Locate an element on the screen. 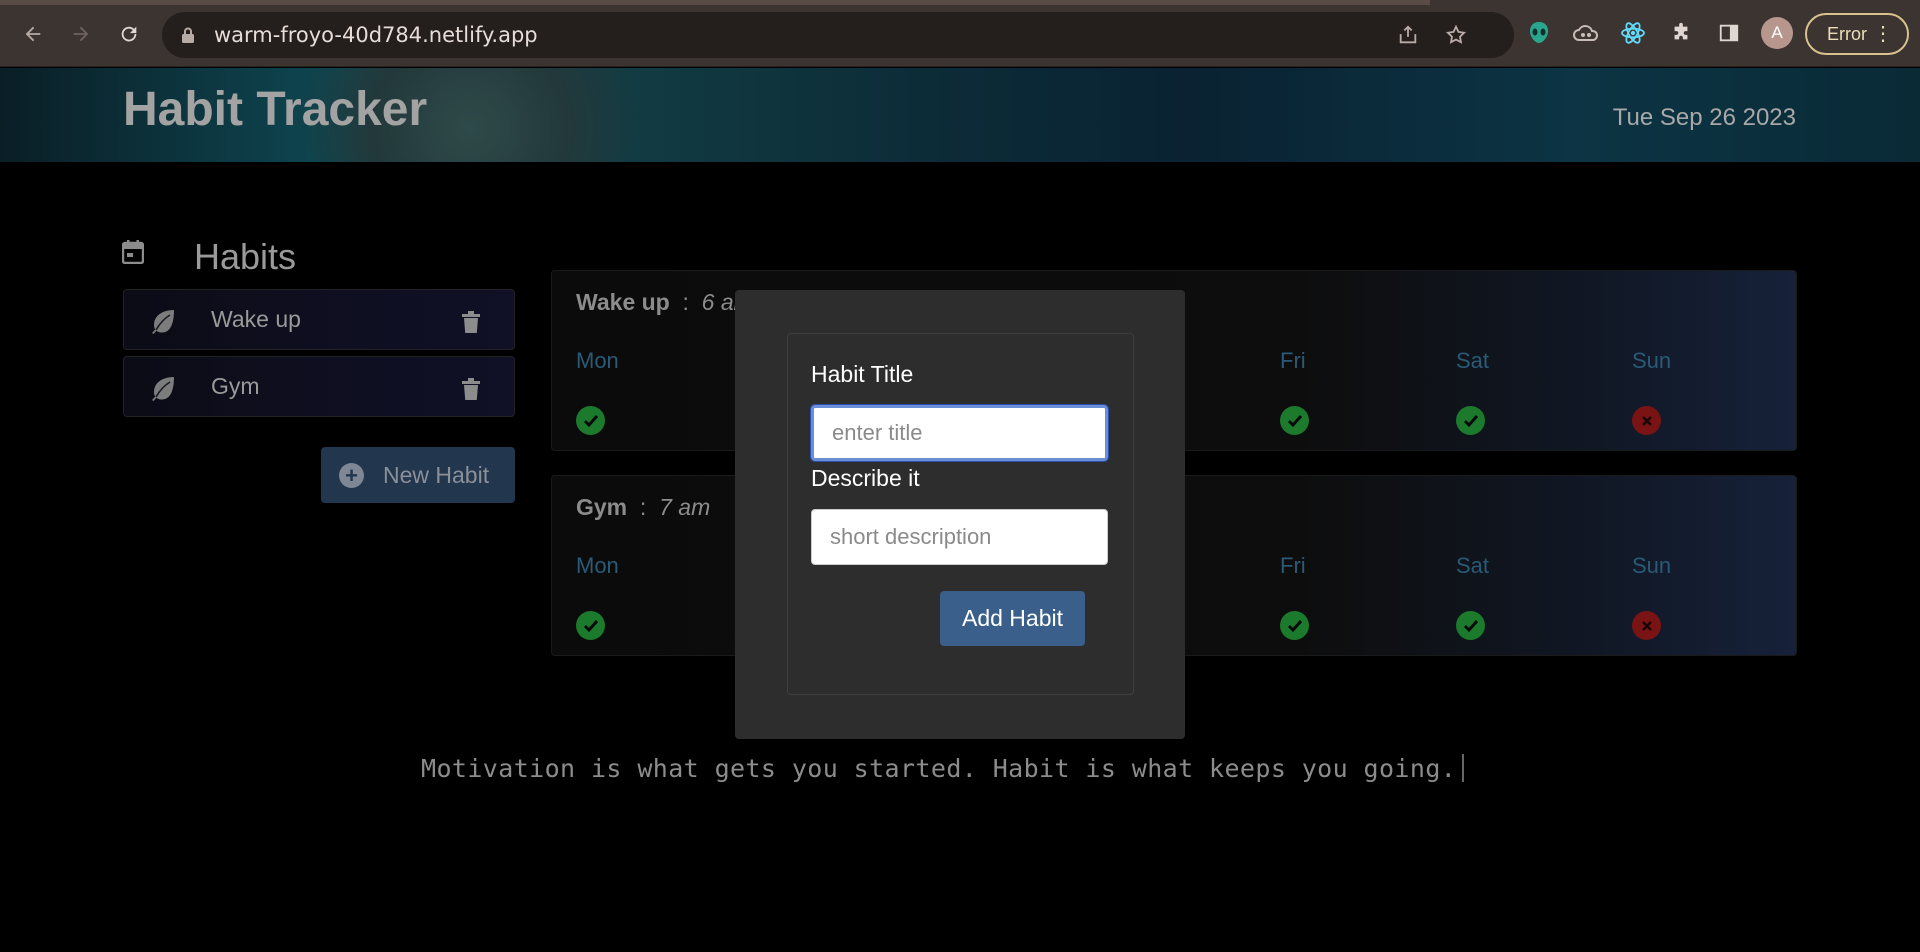 The width and height of the screenshot is (1920, 952). error-button: Error ⋮ is located at coordinates (1857, 34).